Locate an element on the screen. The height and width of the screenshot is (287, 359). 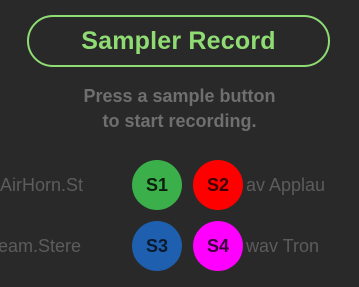
sample-pad-label: S2 is located at coordinates (218, 184).